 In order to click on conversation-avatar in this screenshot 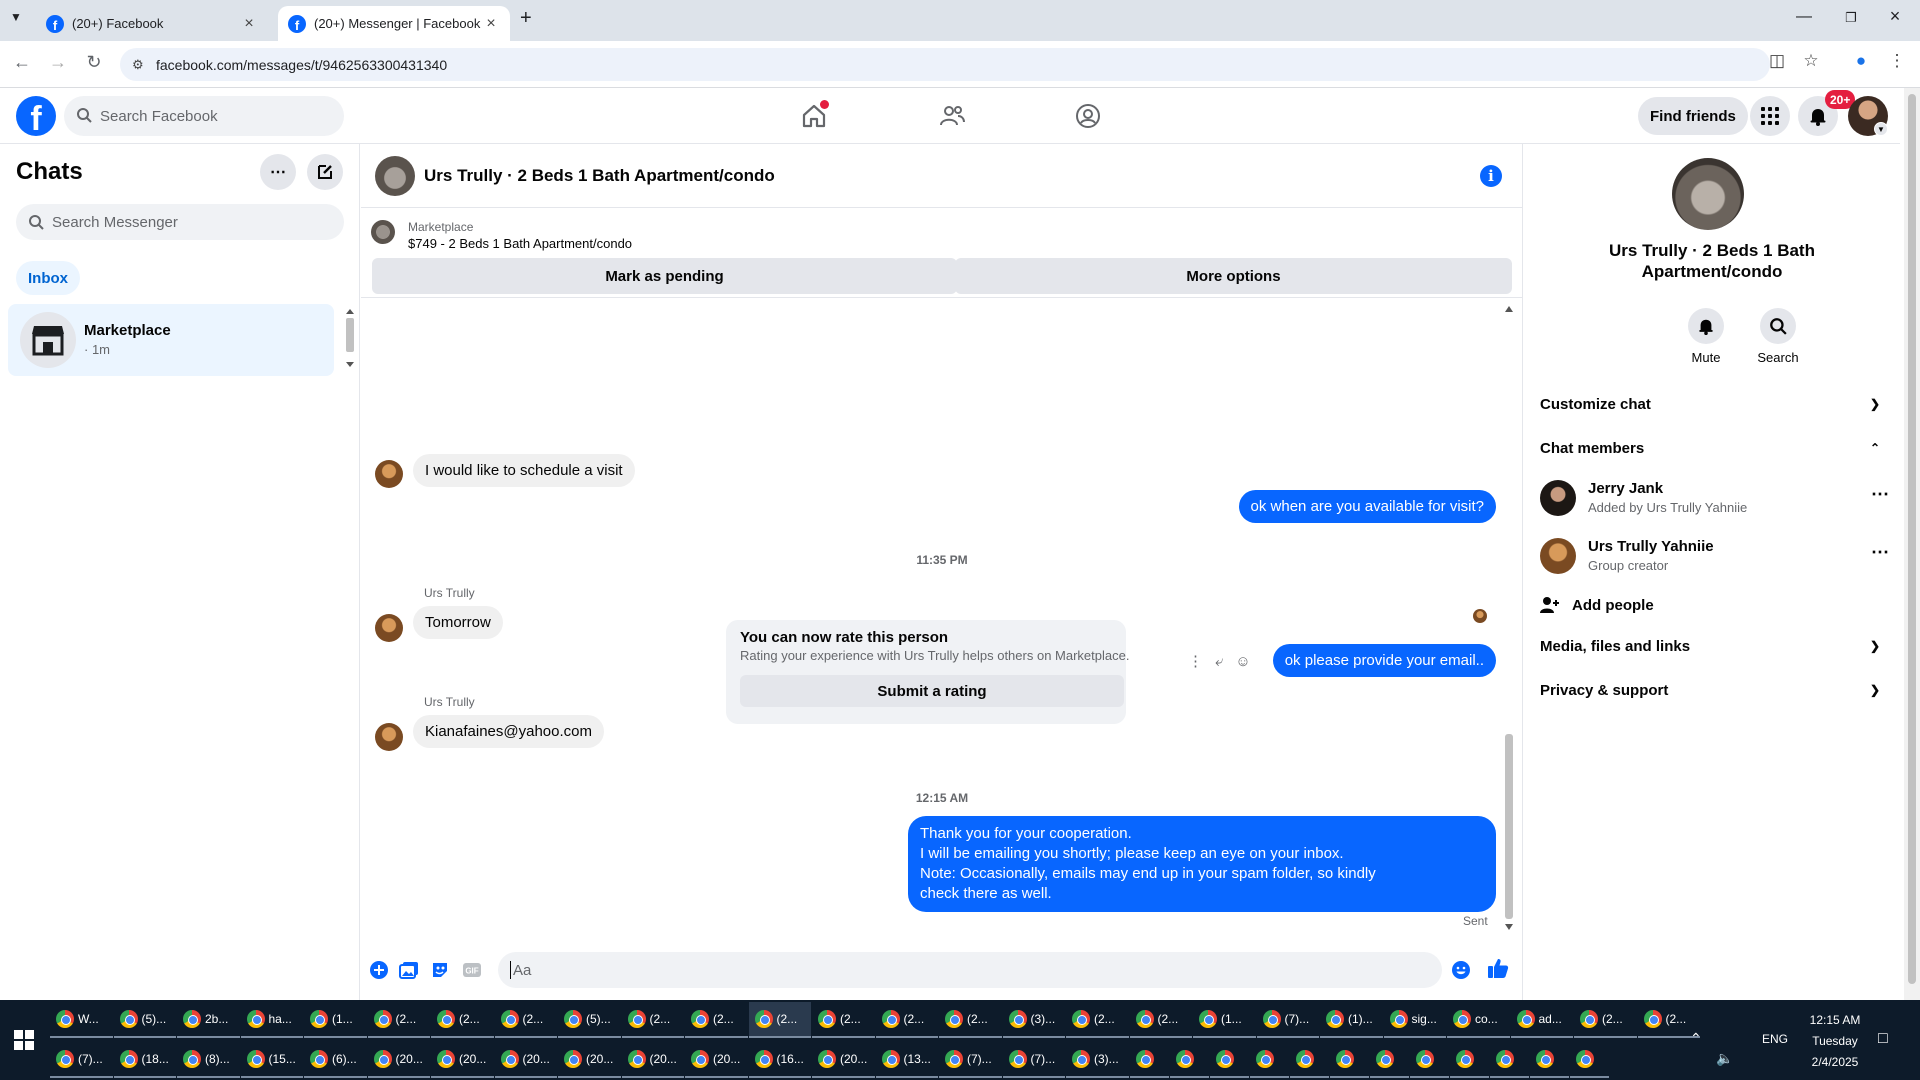, I will do `click(395, 176)`.